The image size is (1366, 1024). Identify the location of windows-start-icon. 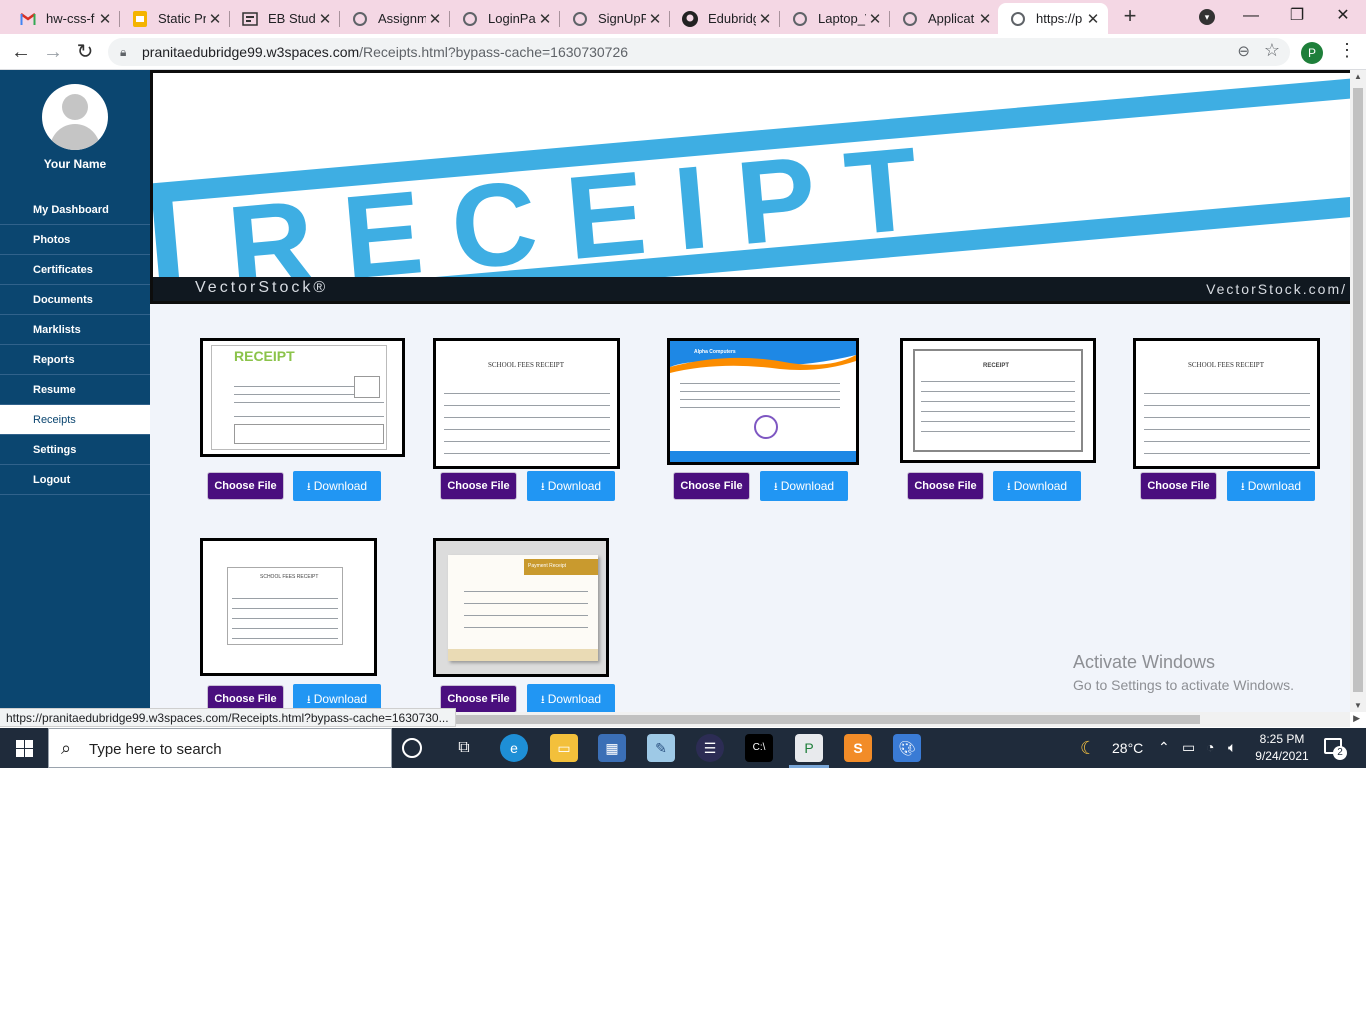
(24, 748).